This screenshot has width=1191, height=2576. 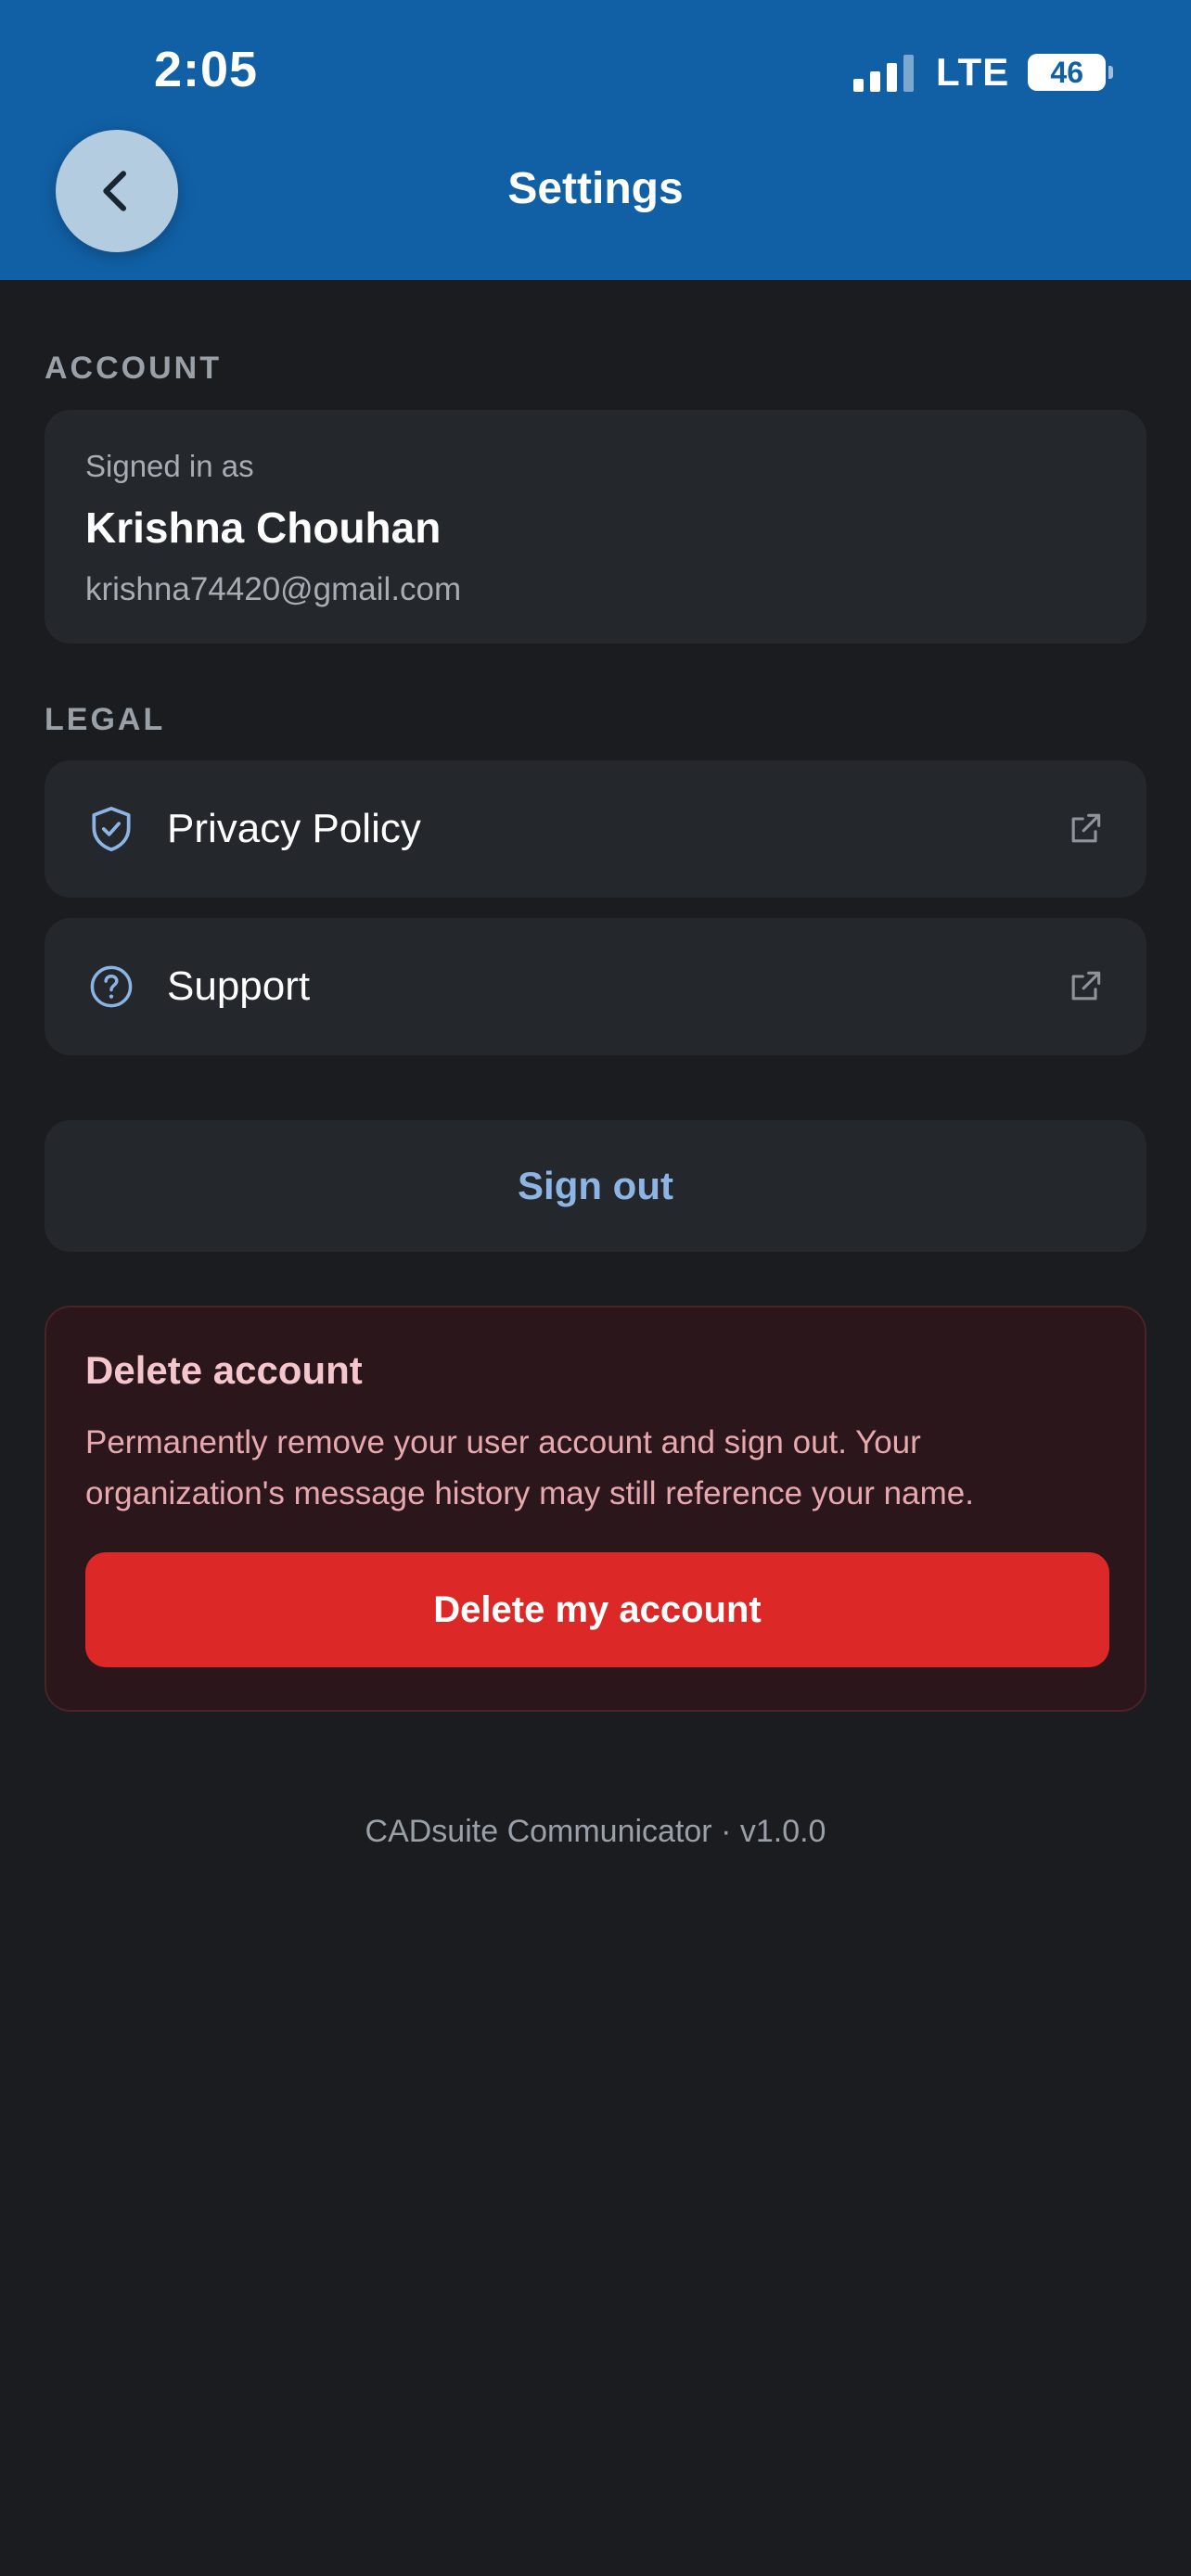 I want to click on privacy-policy-row: Privacy Policy, so click(x=595, y=829).